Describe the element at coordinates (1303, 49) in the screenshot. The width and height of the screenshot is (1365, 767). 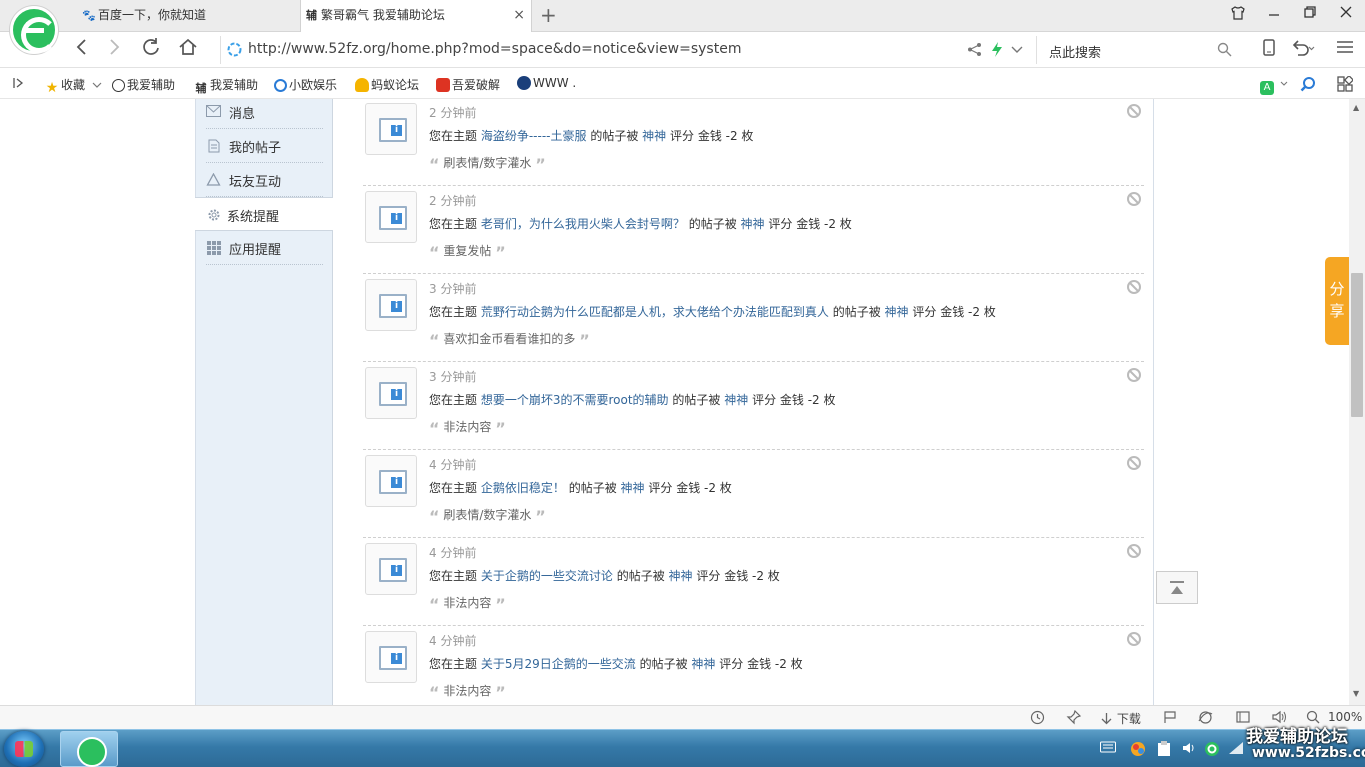
I see `undo-icon` at that location.